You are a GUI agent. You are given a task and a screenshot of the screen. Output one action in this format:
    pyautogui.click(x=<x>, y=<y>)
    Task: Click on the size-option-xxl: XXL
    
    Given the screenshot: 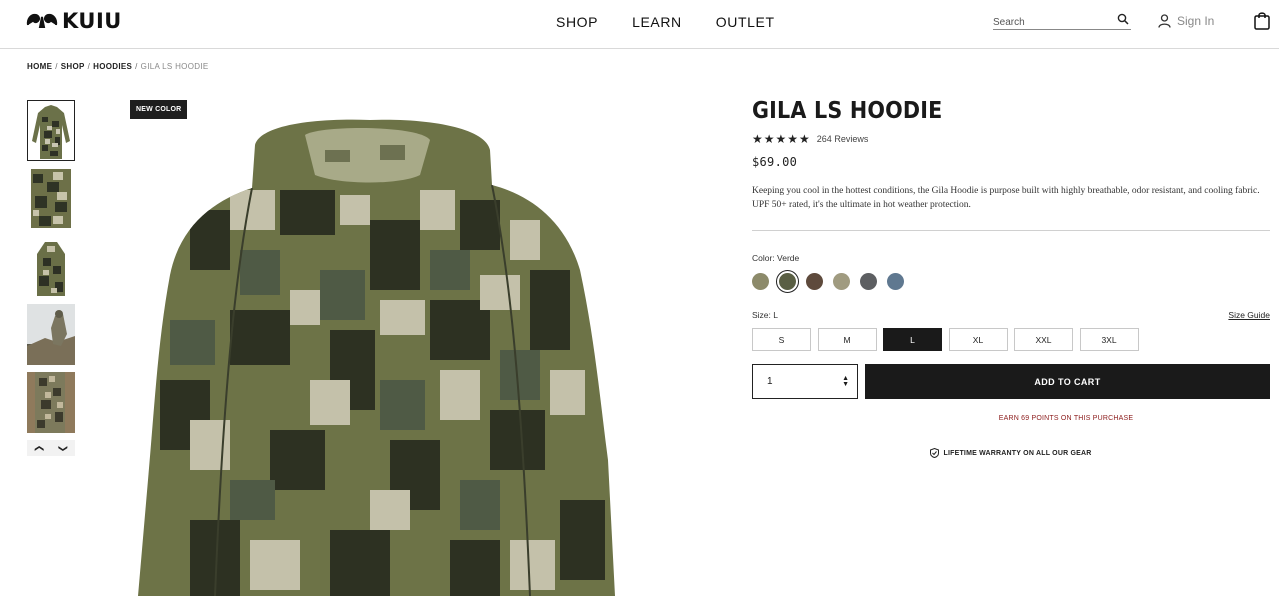 What is the action you would take?
    pyautogui.click(x=1043, y=339)
    